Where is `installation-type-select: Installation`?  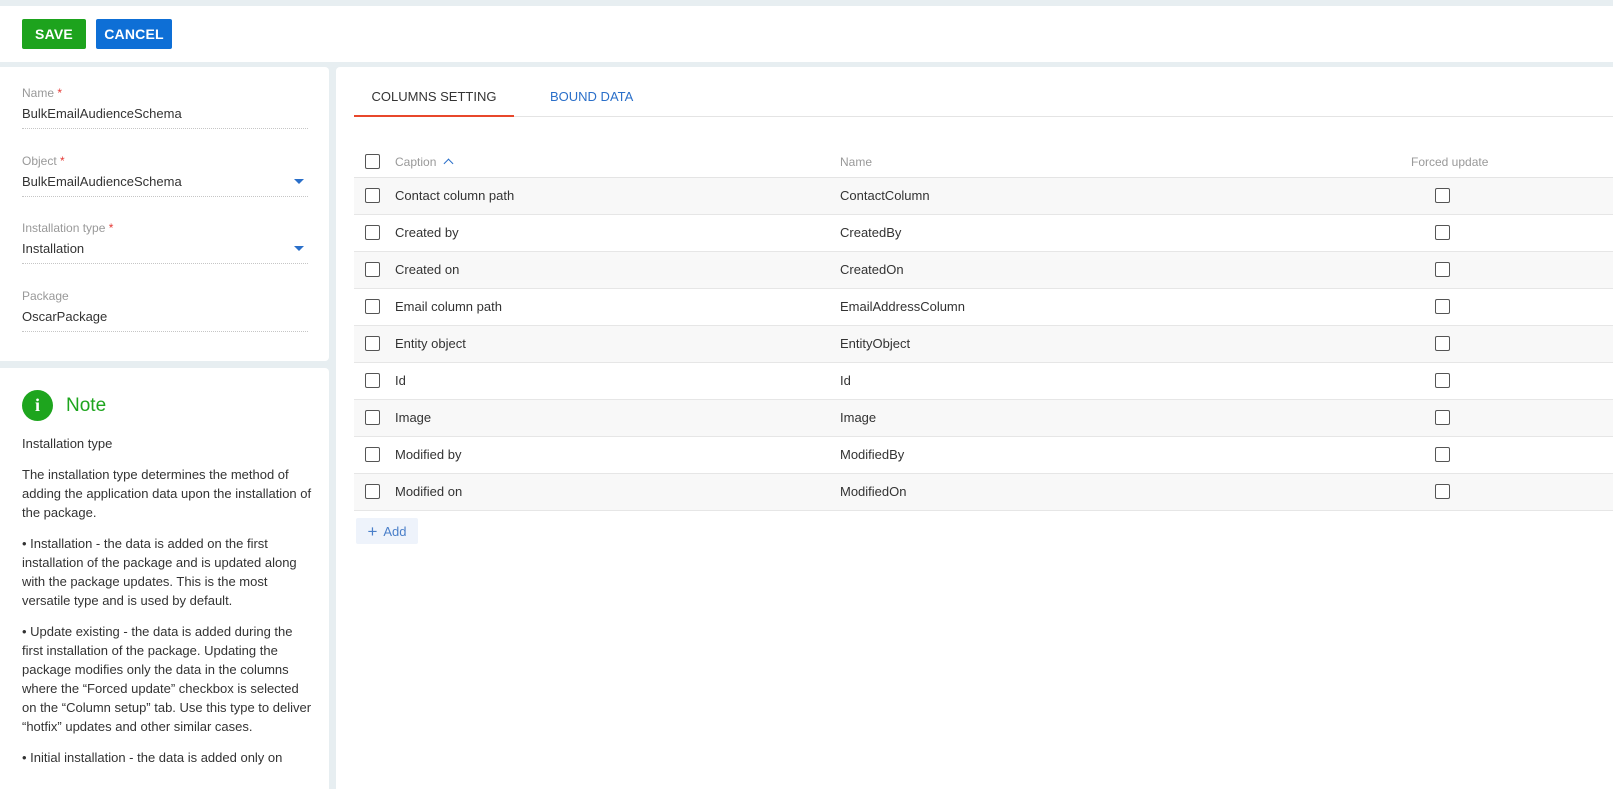 installation-type-select: Installation is located at coordinates (165, 249).